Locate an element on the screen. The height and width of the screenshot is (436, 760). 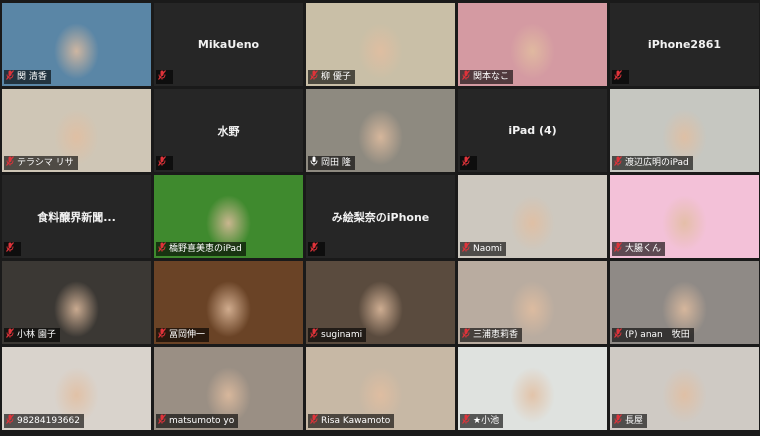
participant-tile: Naomi is located at coordinates (532, 216).